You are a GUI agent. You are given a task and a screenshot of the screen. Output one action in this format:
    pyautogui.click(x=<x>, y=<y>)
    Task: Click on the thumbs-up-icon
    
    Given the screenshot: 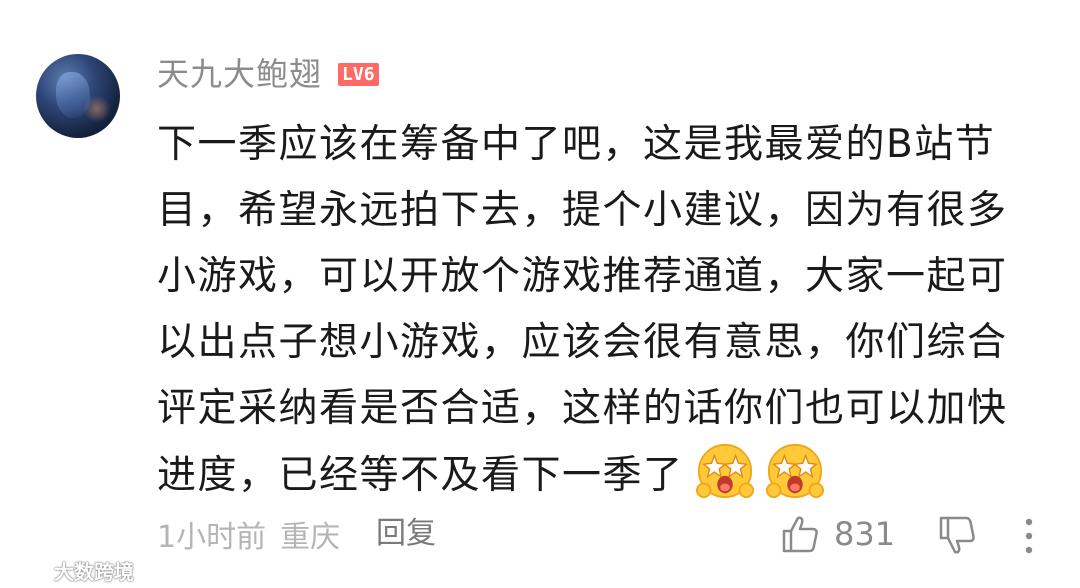 What is the action you would take?
    pyautogui.click(x=800, y=534)
    